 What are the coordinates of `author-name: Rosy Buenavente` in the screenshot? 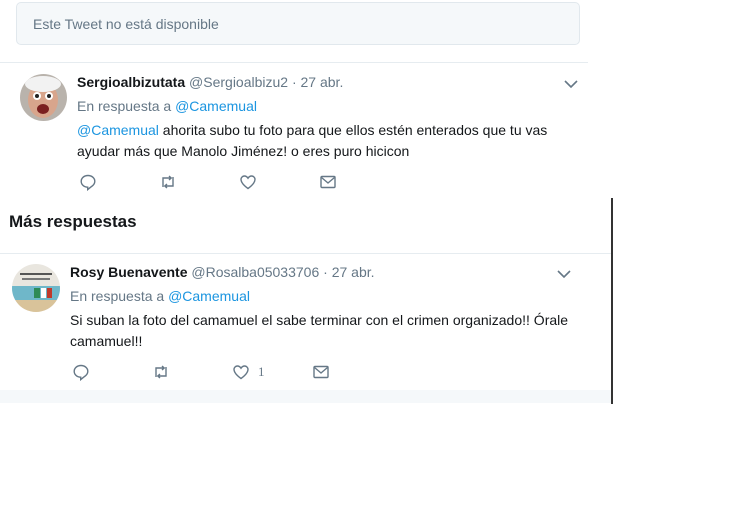 It's located at (128, 272).